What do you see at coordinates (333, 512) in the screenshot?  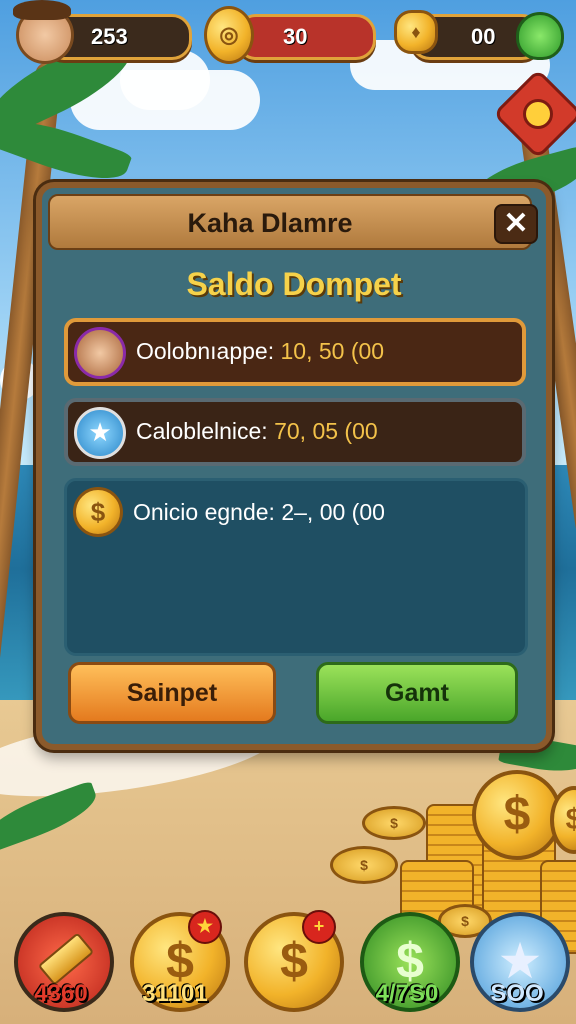 I see `row-amount: 2–, 00 (00` at bounding box center [333, 512].